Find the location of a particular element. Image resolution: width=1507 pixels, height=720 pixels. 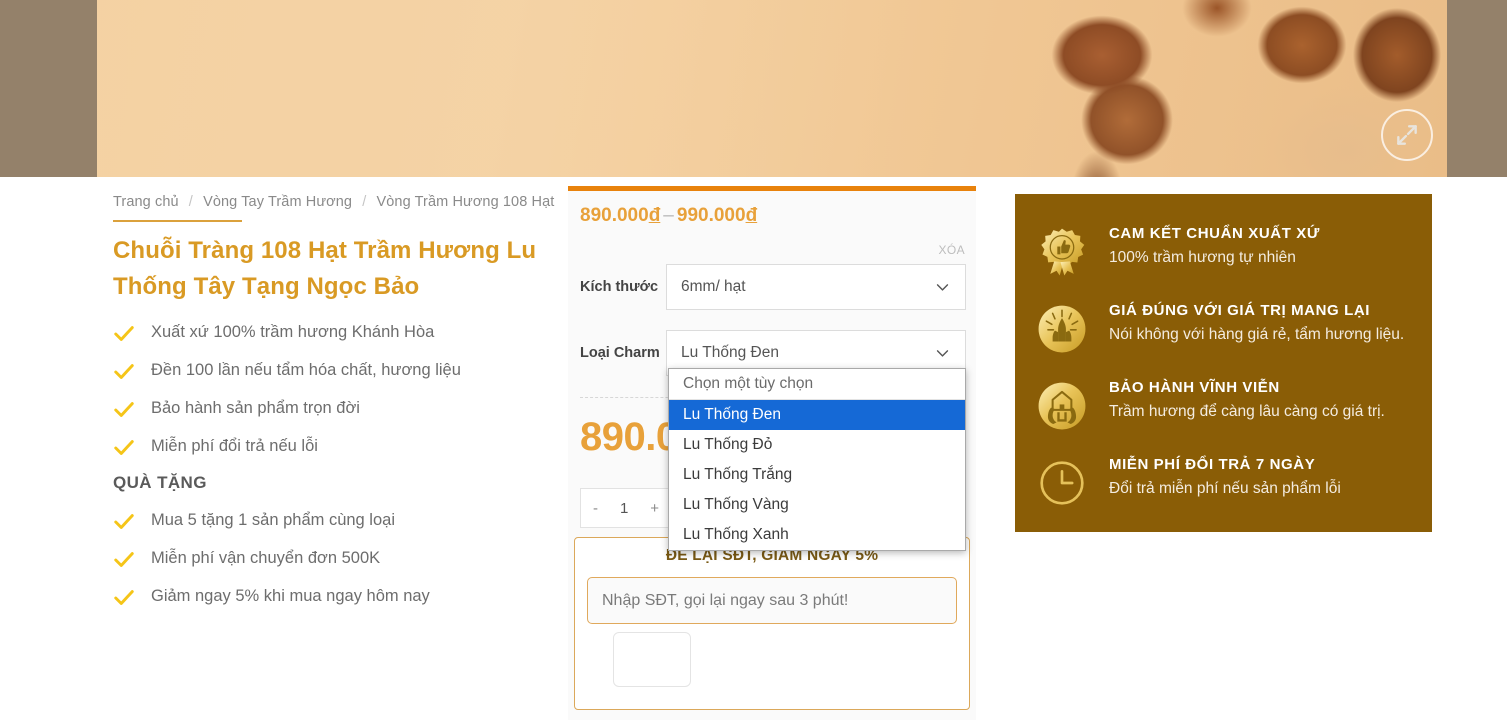

gift-label: Giảm ngay 5% khi mua ngay hôm nay is located at coordinates (290, 596).